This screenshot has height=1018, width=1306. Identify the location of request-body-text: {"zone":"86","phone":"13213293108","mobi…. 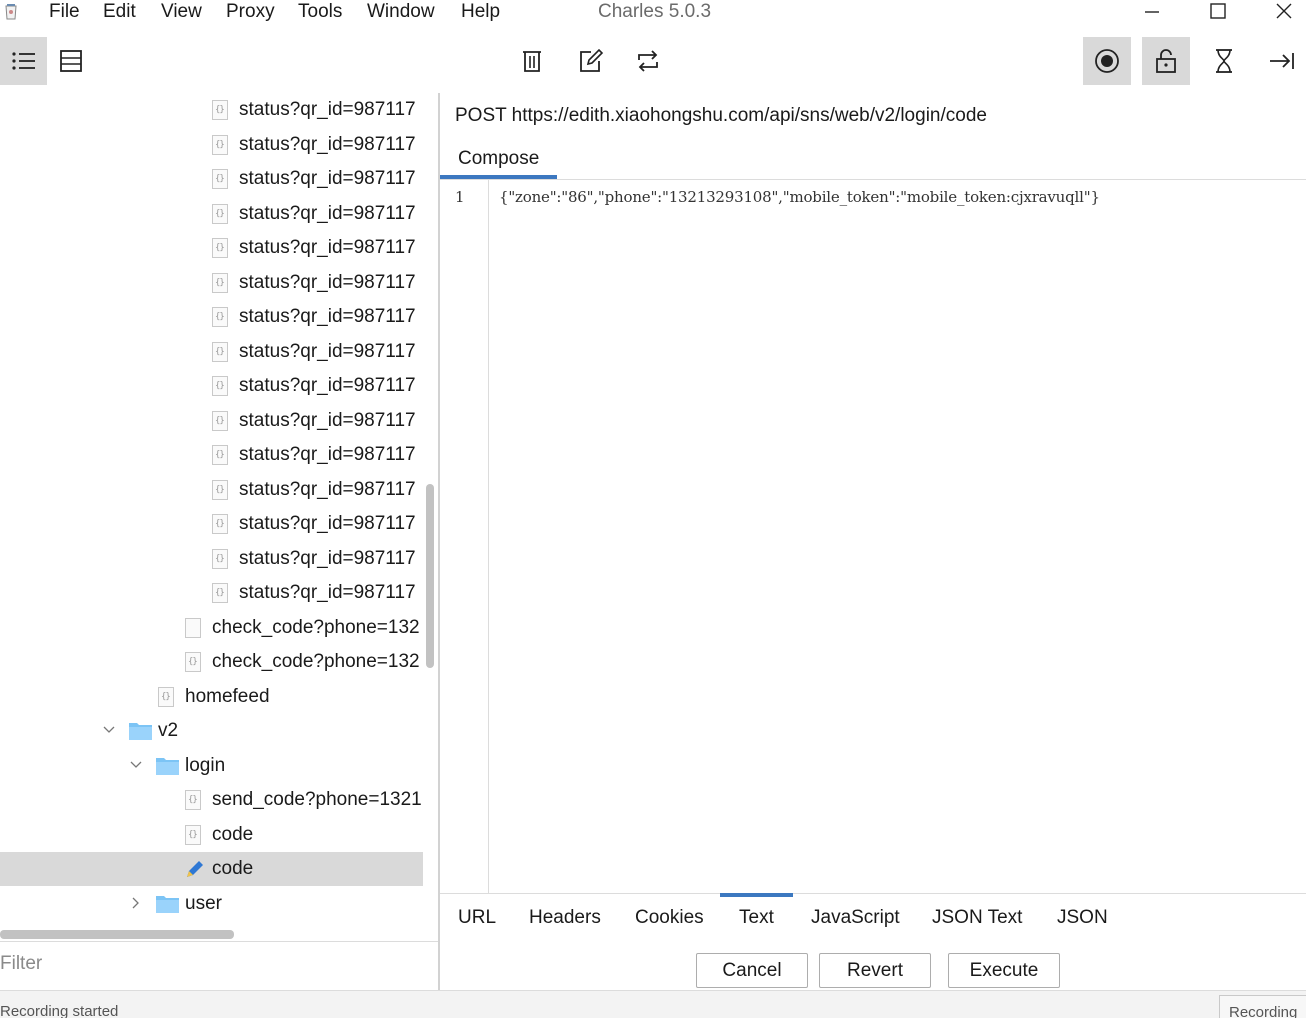
(799, 197).